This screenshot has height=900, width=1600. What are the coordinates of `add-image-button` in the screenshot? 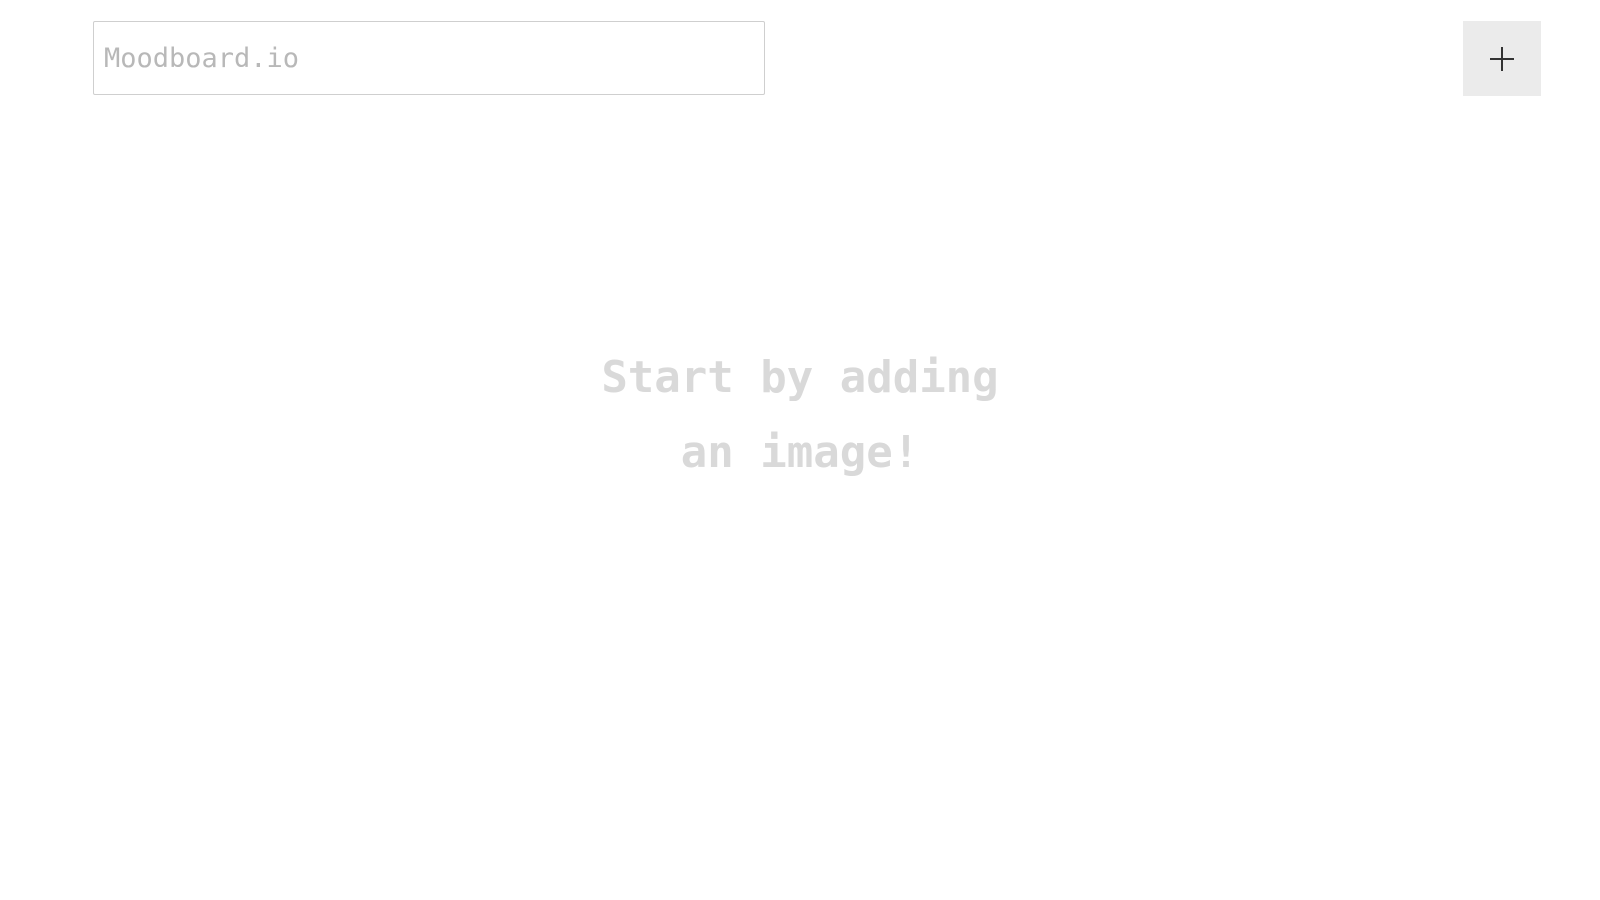 It's located at (1502, 58).